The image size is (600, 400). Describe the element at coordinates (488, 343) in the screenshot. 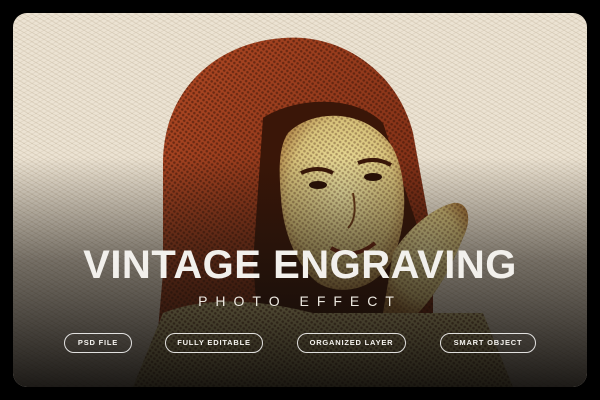

I see `badge-smart-object: SMART OBJECT` at that location.